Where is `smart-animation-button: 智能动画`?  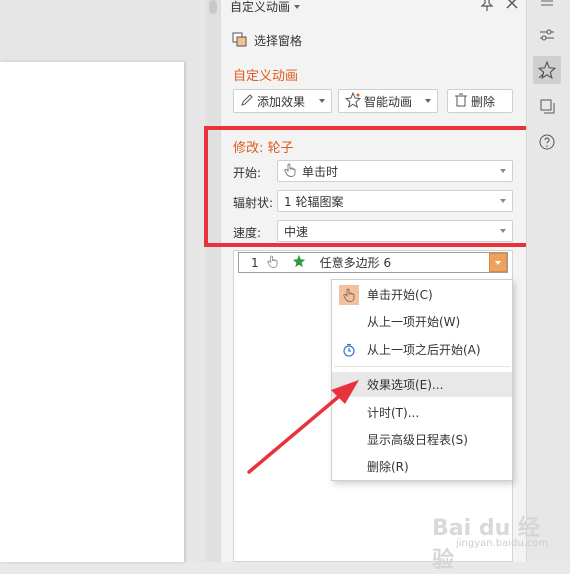 smart-animation-button: 智能动画 is located at coordinates (388, 101).